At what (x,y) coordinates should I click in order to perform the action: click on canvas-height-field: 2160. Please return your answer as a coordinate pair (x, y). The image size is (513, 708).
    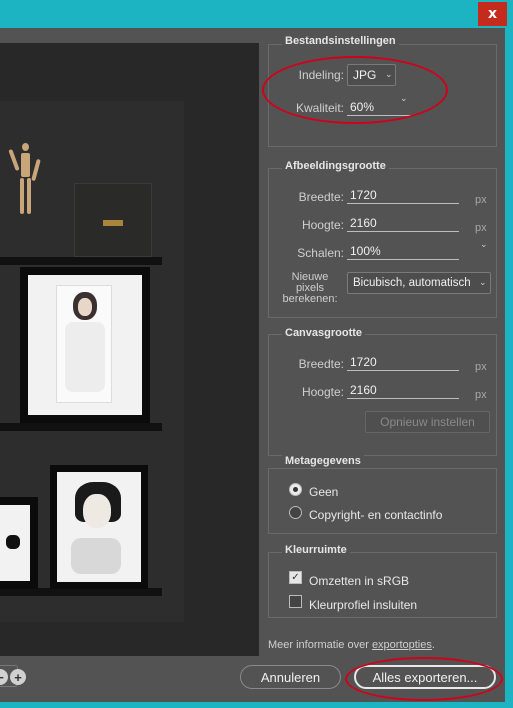
    Looking at the image, I should click on (403, 391).